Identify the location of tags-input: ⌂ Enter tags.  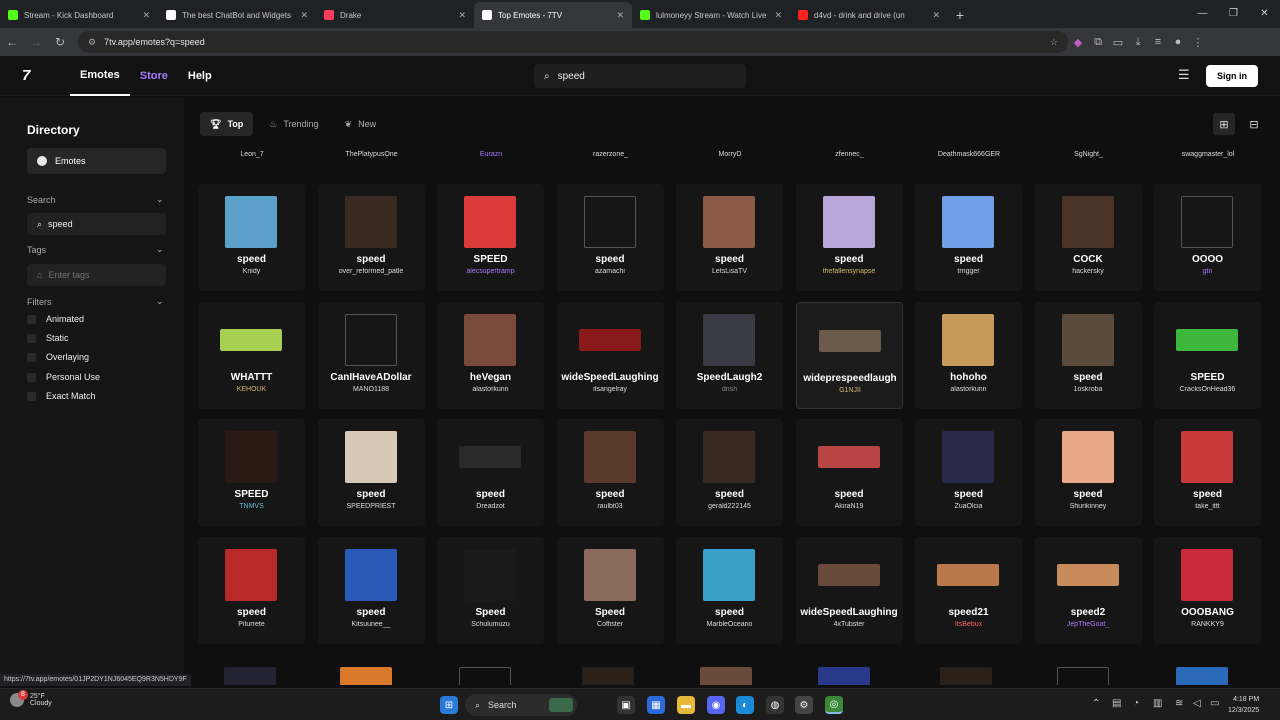
(96, 275).